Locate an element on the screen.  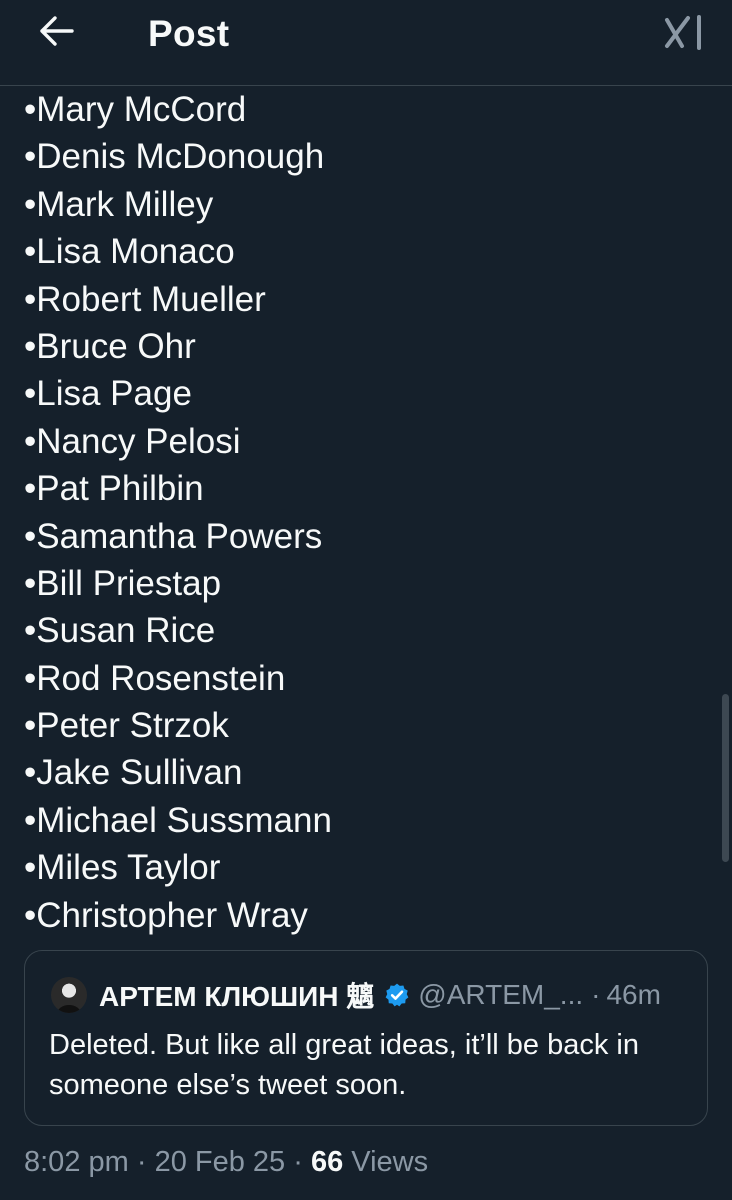
top-bar: Post is located at coordinates (366, 43).